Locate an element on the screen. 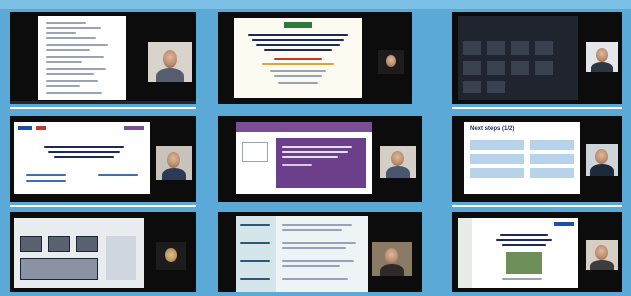 The image size is (631, 296). slide-title: Next steps (1/2) is located at coordinates (492, 129).